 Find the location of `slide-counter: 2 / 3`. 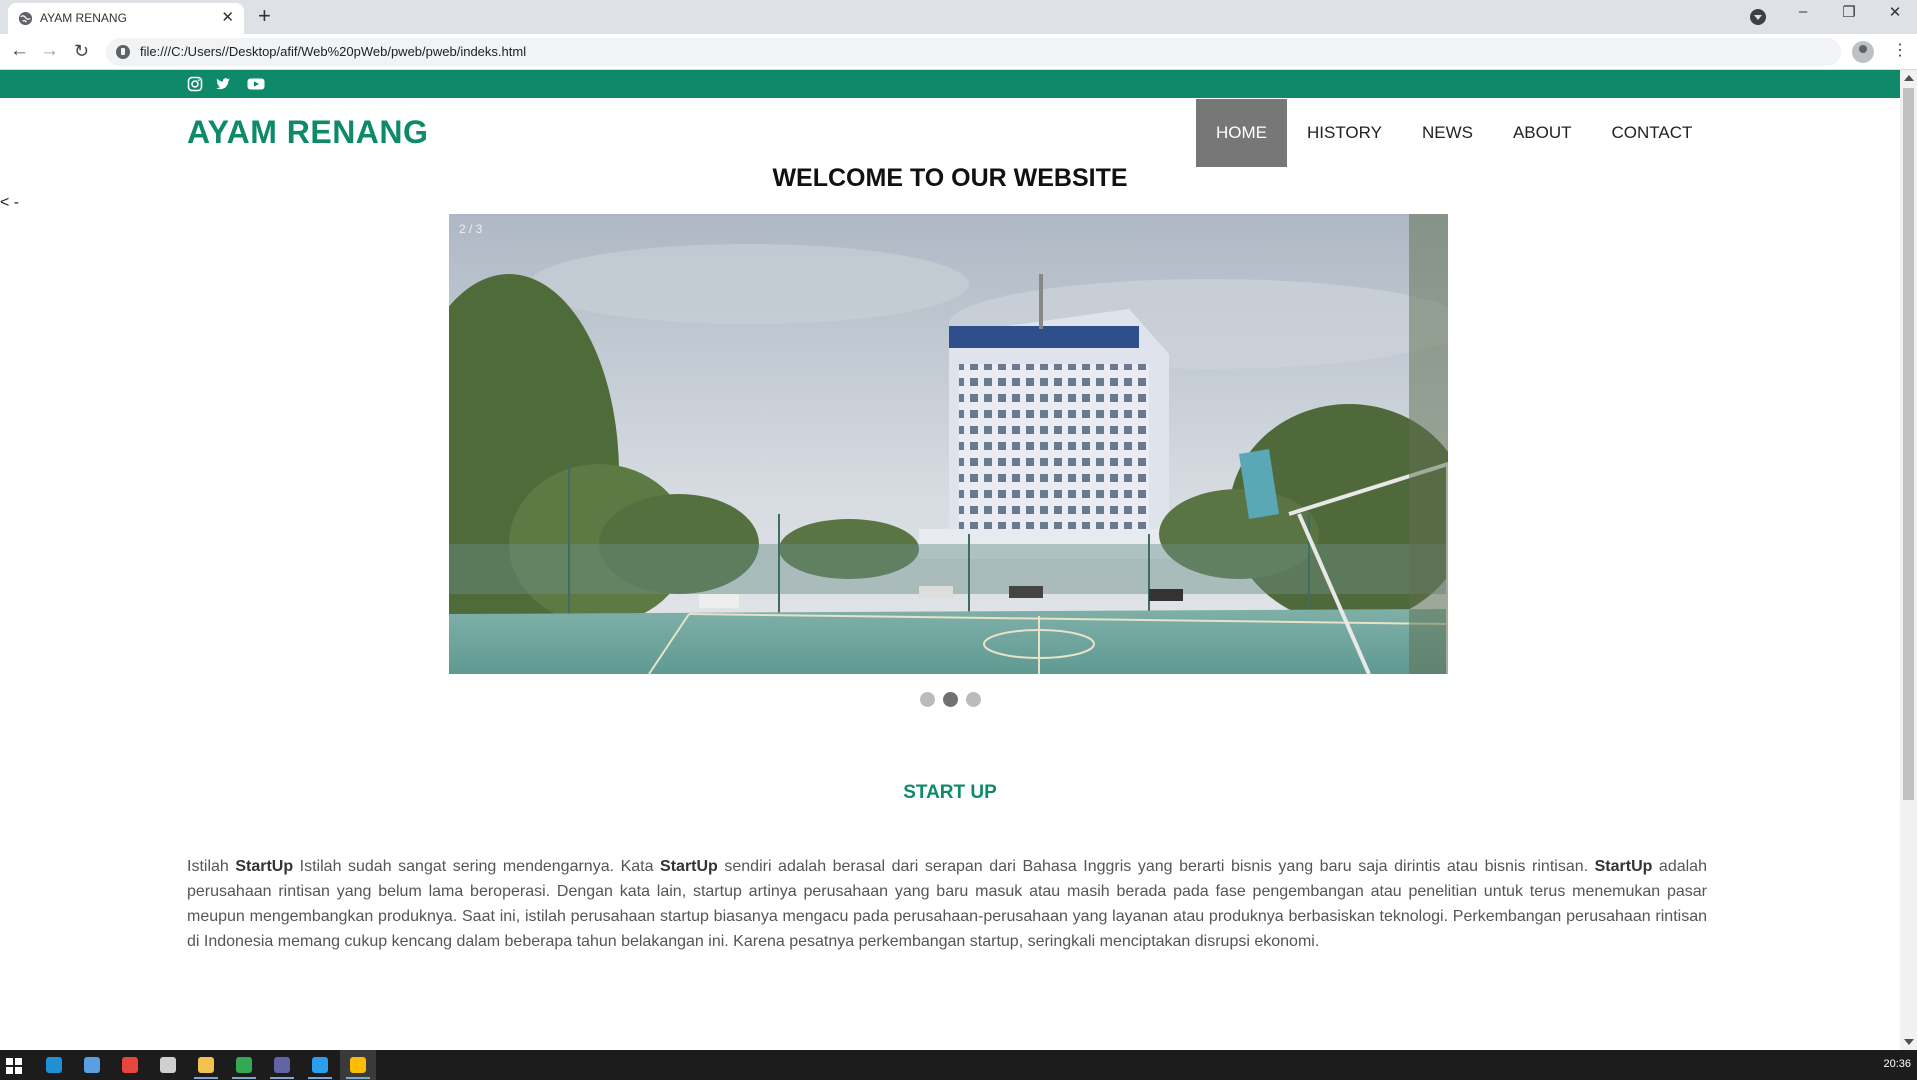

slide-counter: 2 / 3 is located at coordinates (471, 229).